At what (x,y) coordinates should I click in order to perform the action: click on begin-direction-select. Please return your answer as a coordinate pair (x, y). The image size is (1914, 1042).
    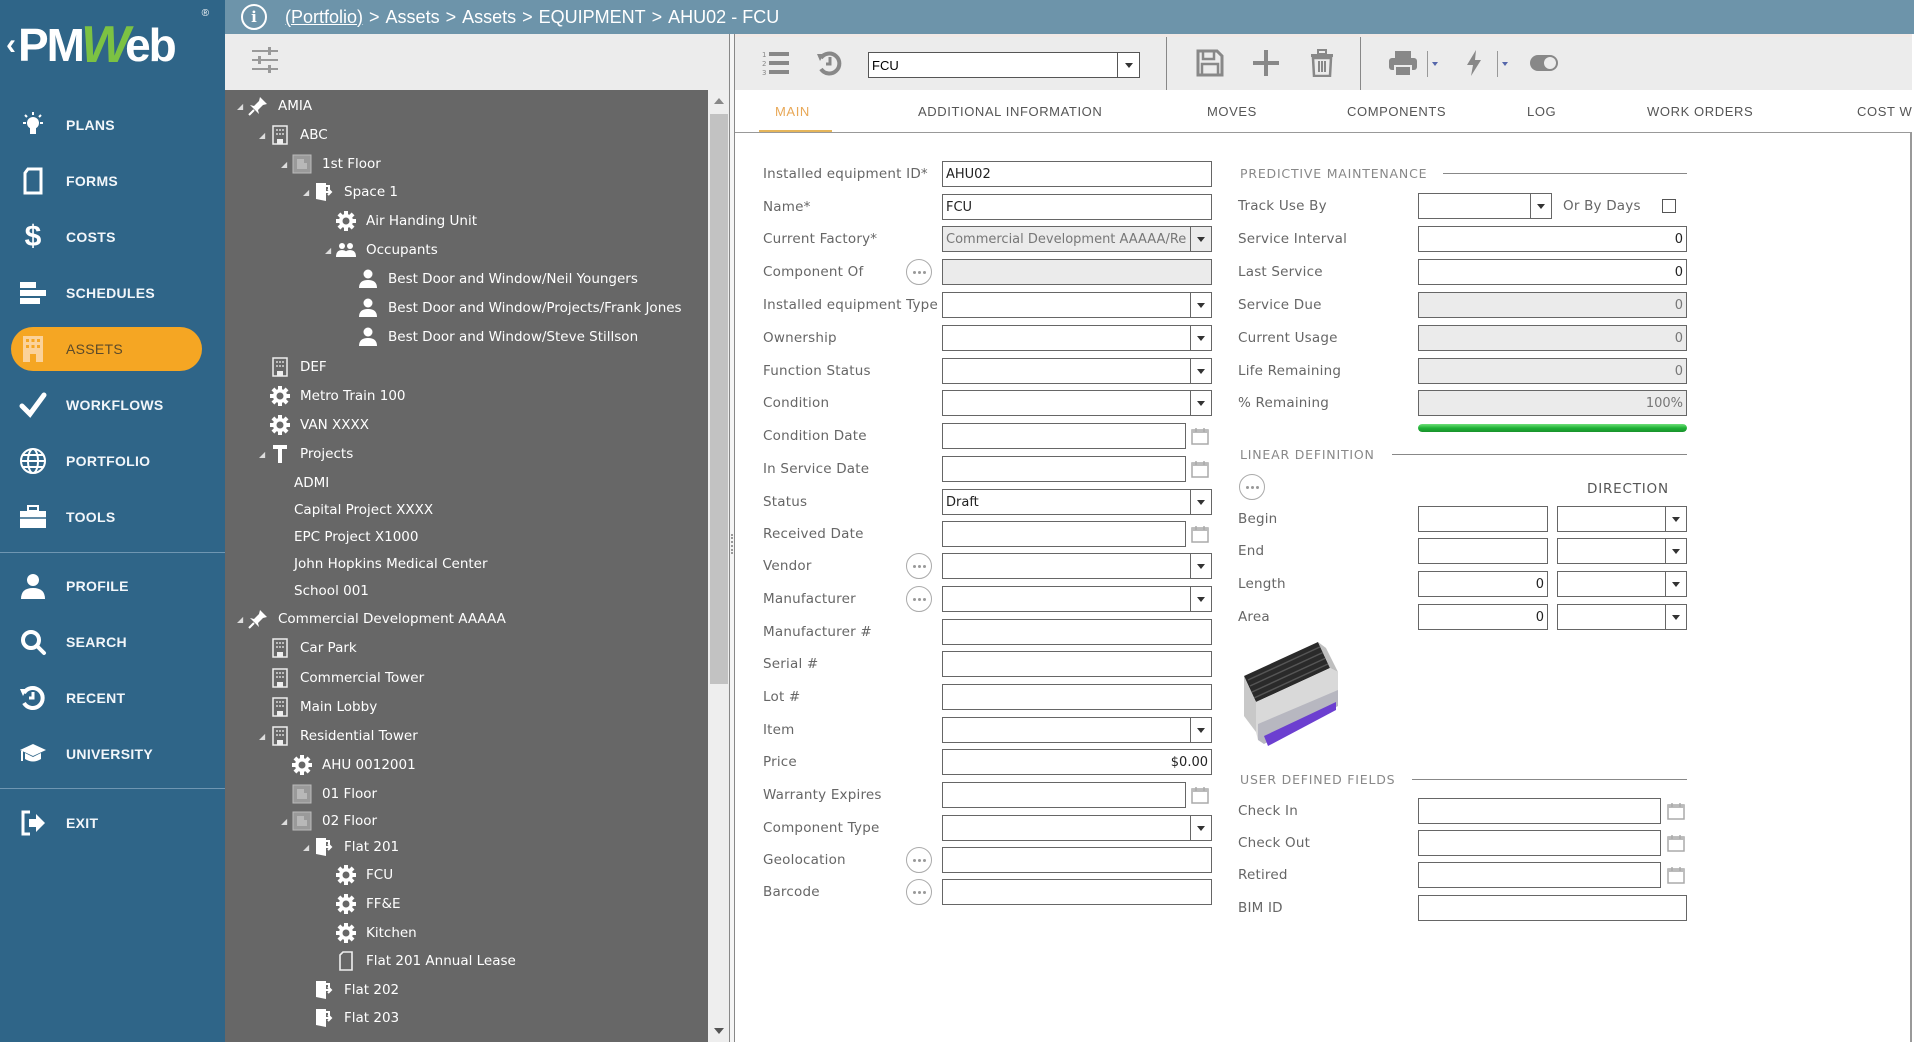
    Looking at the image, I should click on (1622, 519).